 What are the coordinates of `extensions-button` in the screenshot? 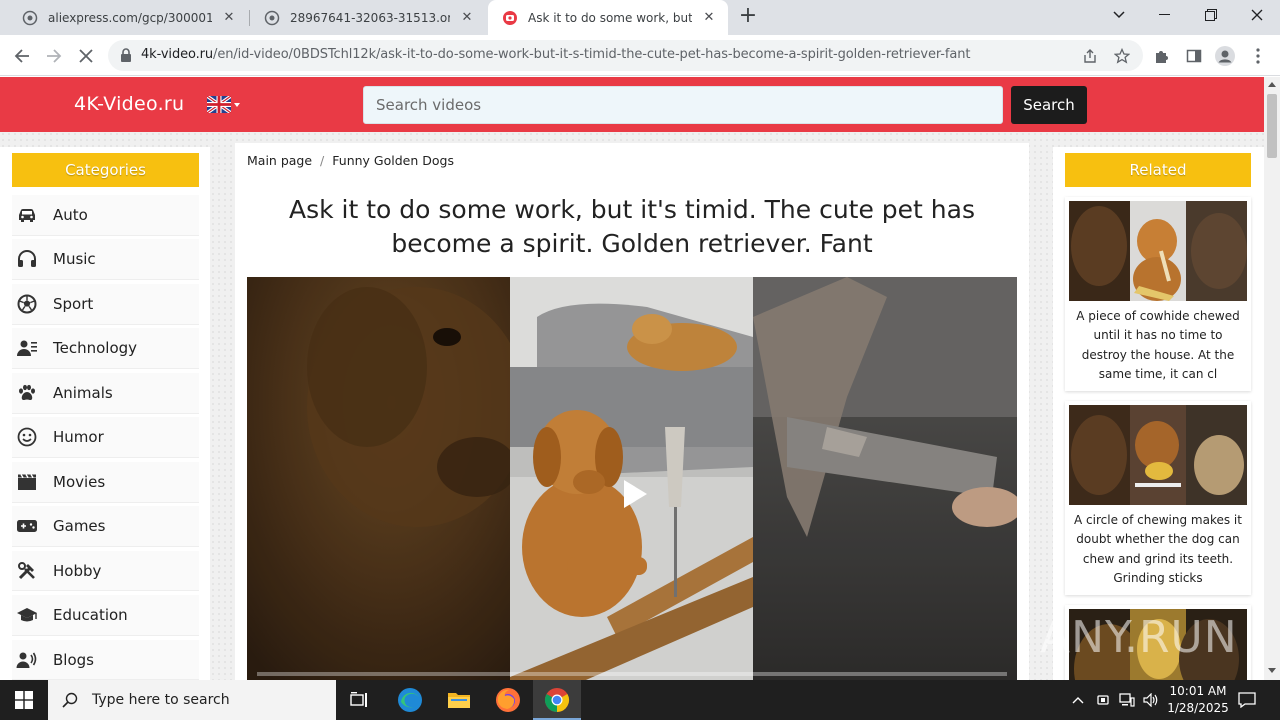 It's located at (1162, 56).